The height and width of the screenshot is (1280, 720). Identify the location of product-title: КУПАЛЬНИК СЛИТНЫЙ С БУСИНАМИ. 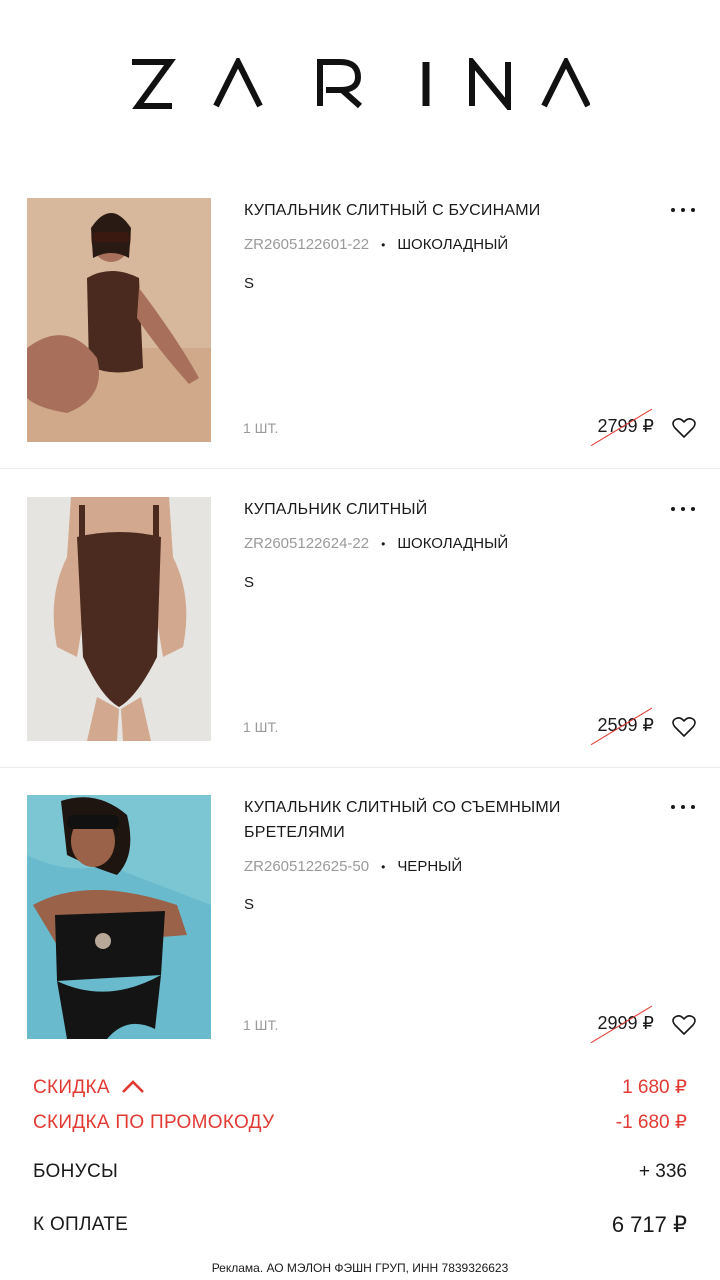
(434, 210).